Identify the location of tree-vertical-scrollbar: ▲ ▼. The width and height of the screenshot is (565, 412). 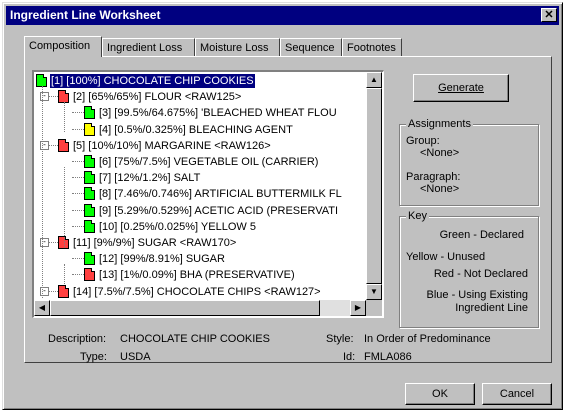
(374, 186).